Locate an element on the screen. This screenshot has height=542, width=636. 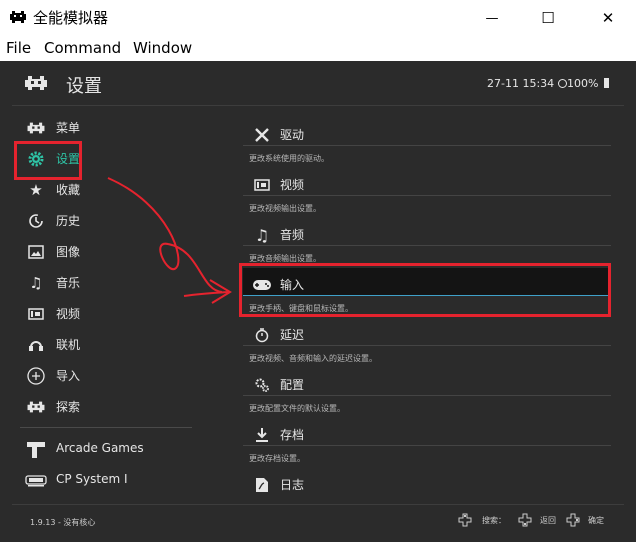
footer-hint-label: 搜索： is located at coordinates (494, 520).